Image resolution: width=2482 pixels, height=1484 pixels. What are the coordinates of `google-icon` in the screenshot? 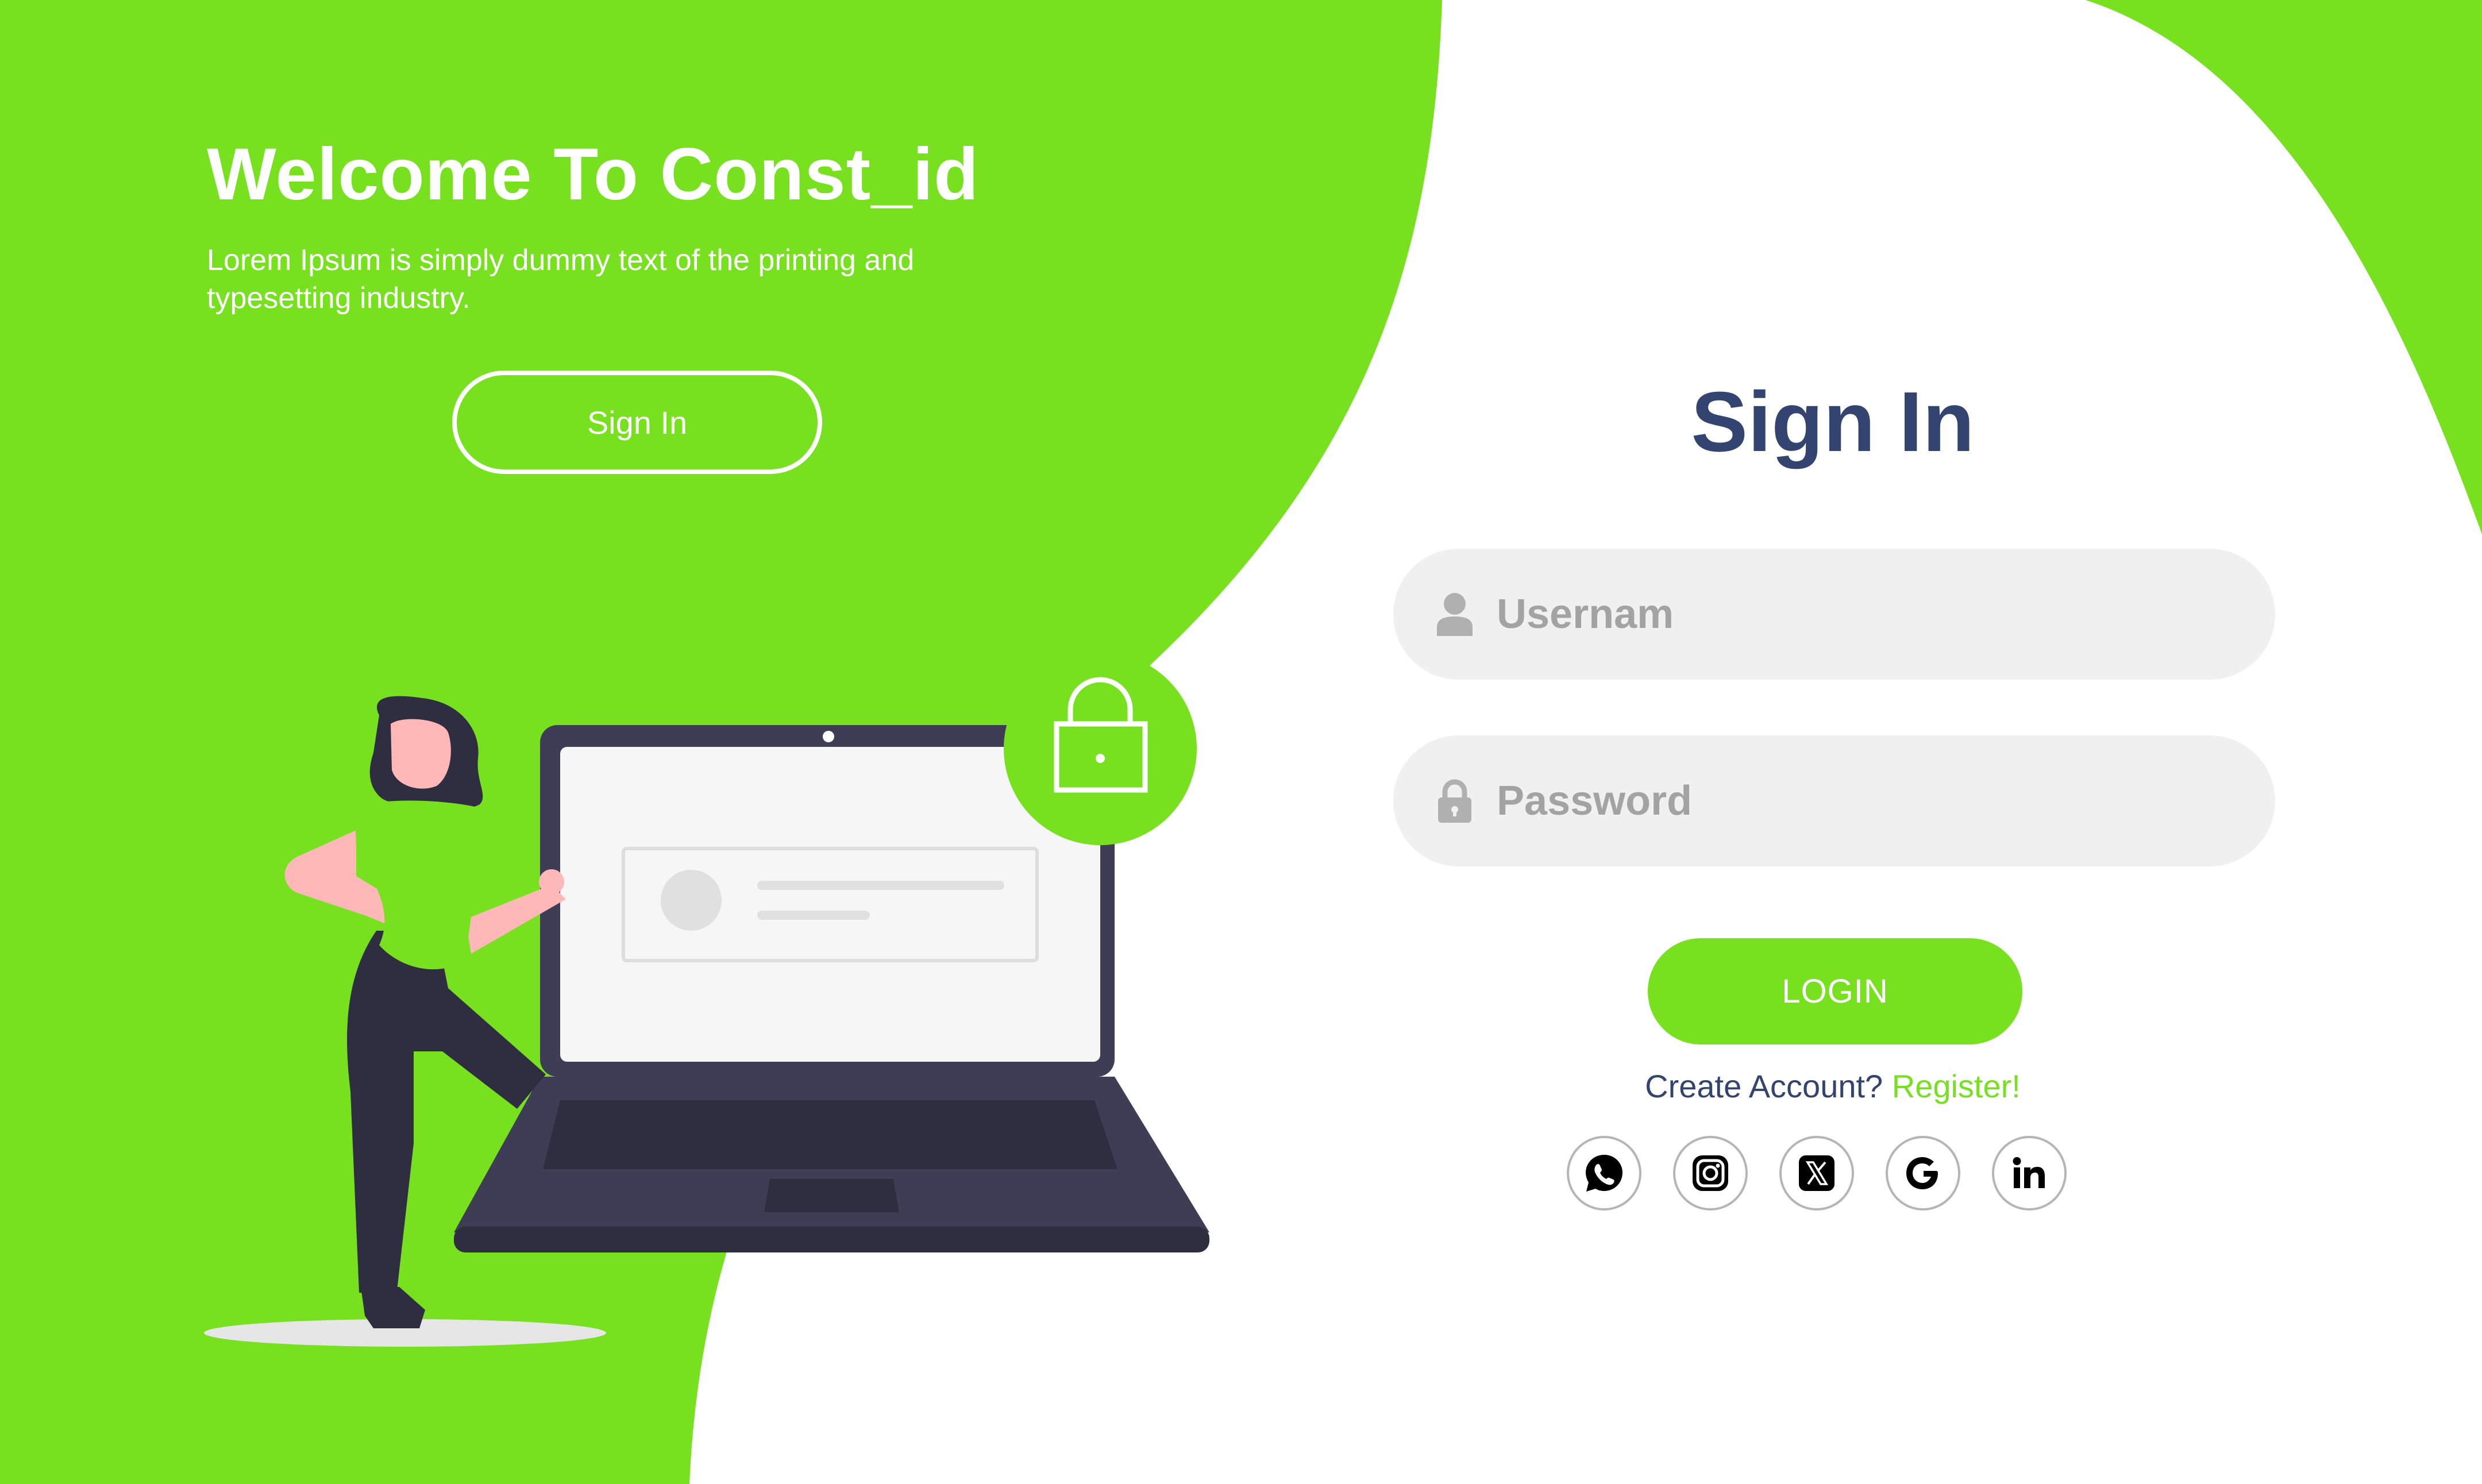 It's located at (1922, 1173).